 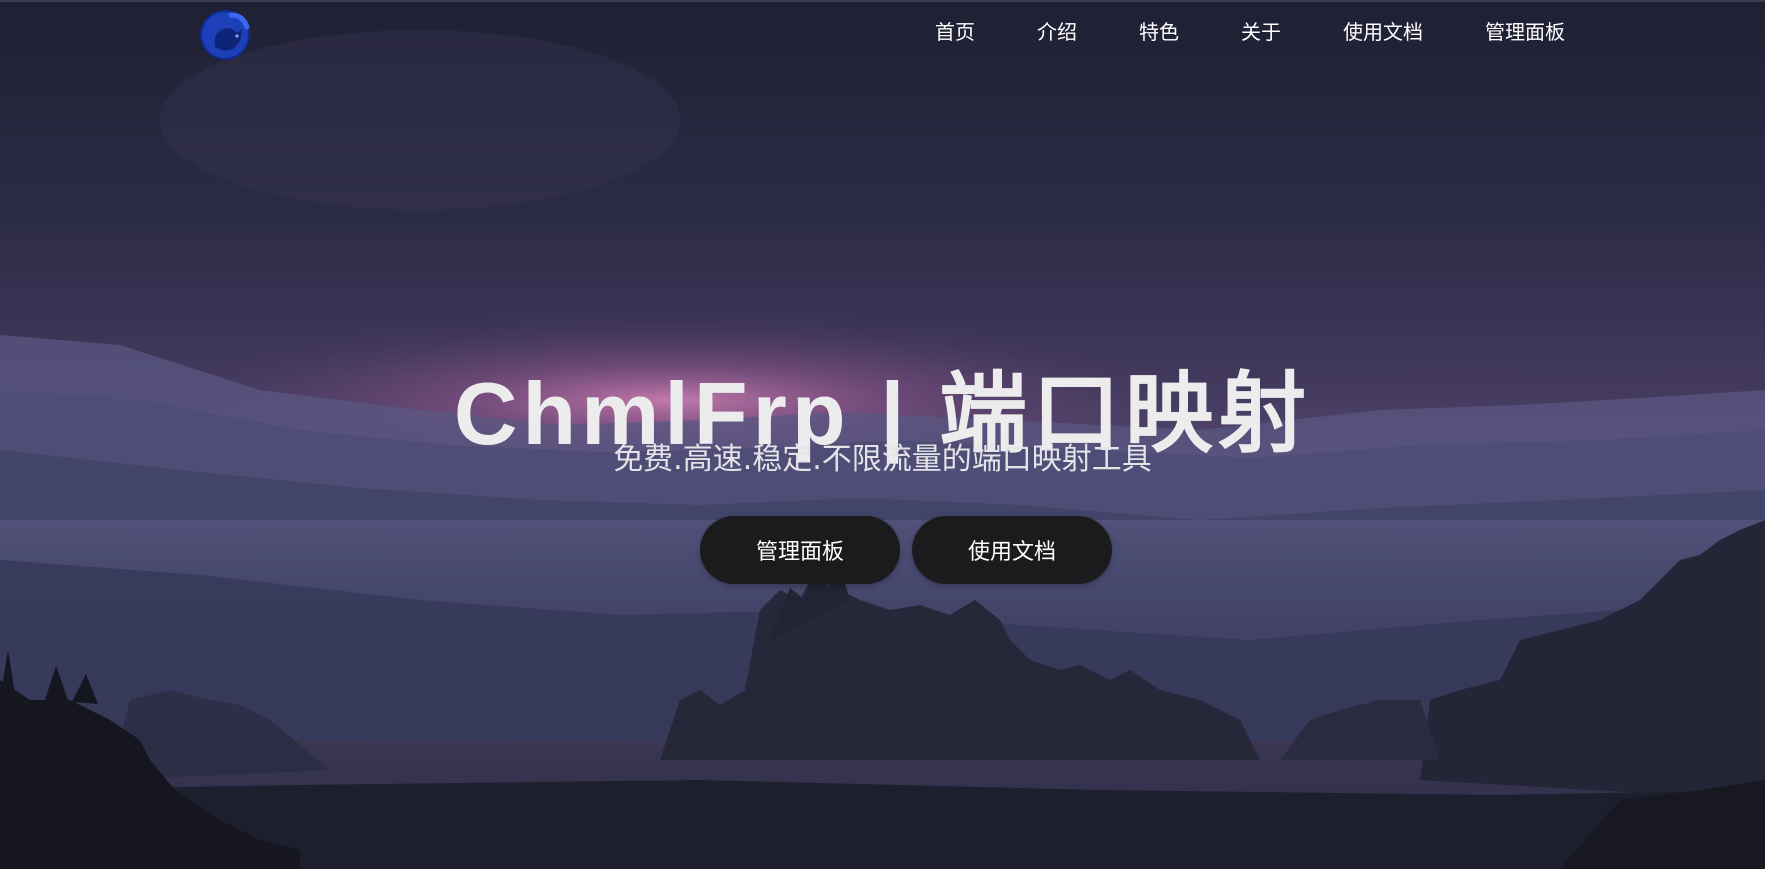 What do you see at coordinates (882, 459) in the screenshot?
I see `hero-subtitle: 免费.高速.稳定.不限流量的端口映射工具` at bounding box center [882, 459].